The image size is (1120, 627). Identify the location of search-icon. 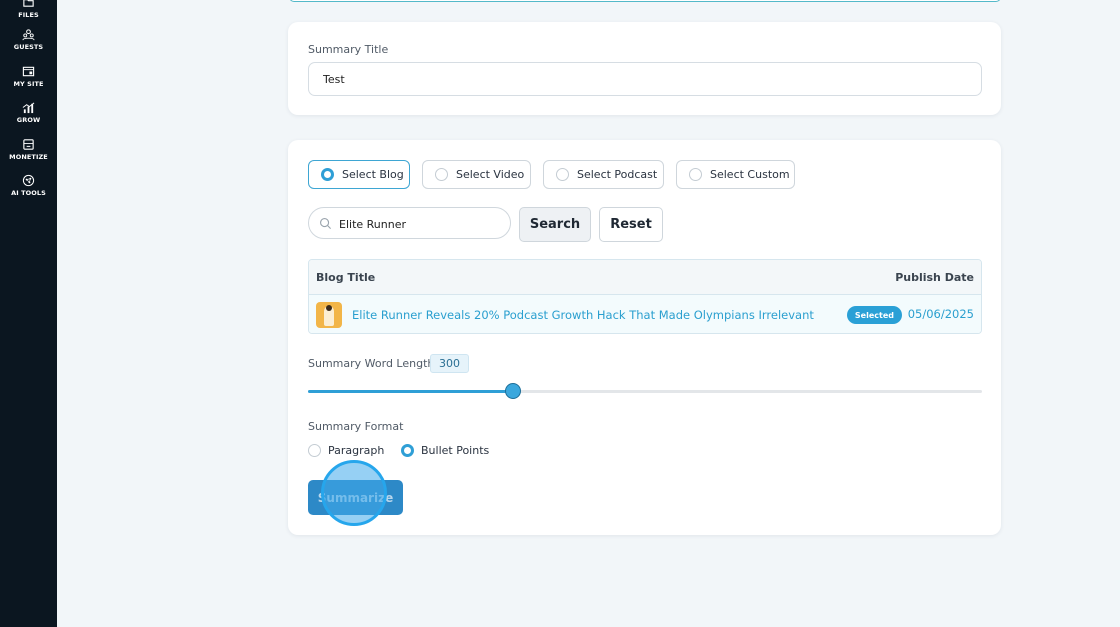
(326, 224).